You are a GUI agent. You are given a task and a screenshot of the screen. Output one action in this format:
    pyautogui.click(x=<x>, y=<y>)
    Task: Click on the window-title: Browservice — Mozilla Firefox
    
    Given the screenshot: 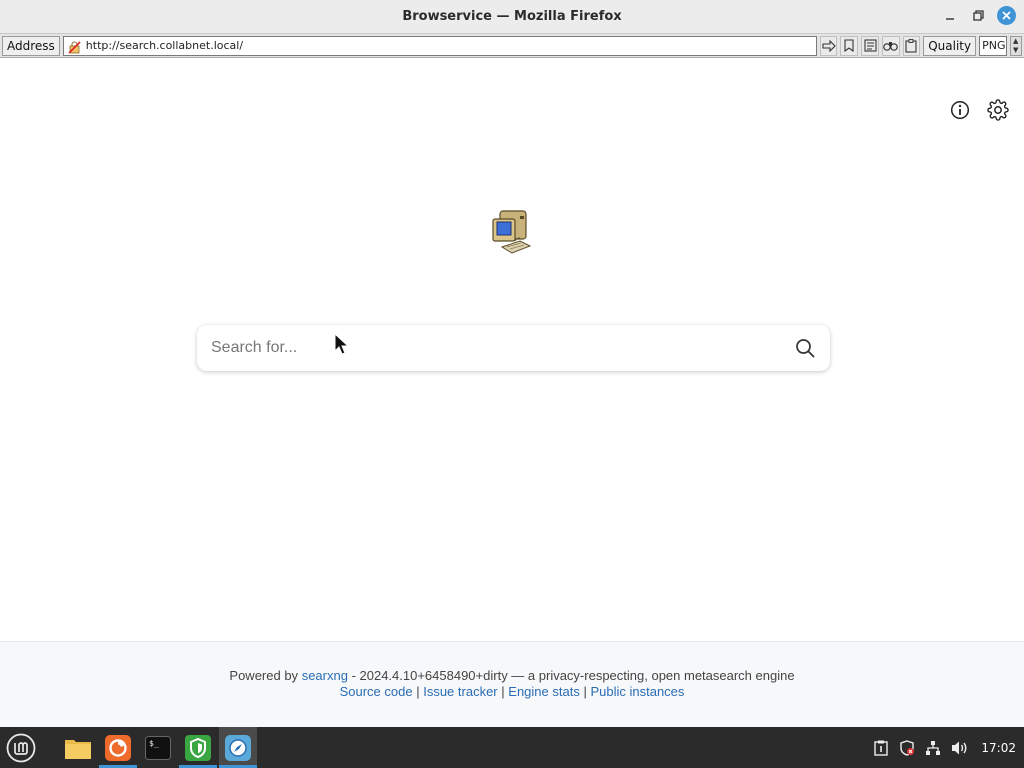 What is the action you would take?
    pyautogui.click(x=512, y=16)
    